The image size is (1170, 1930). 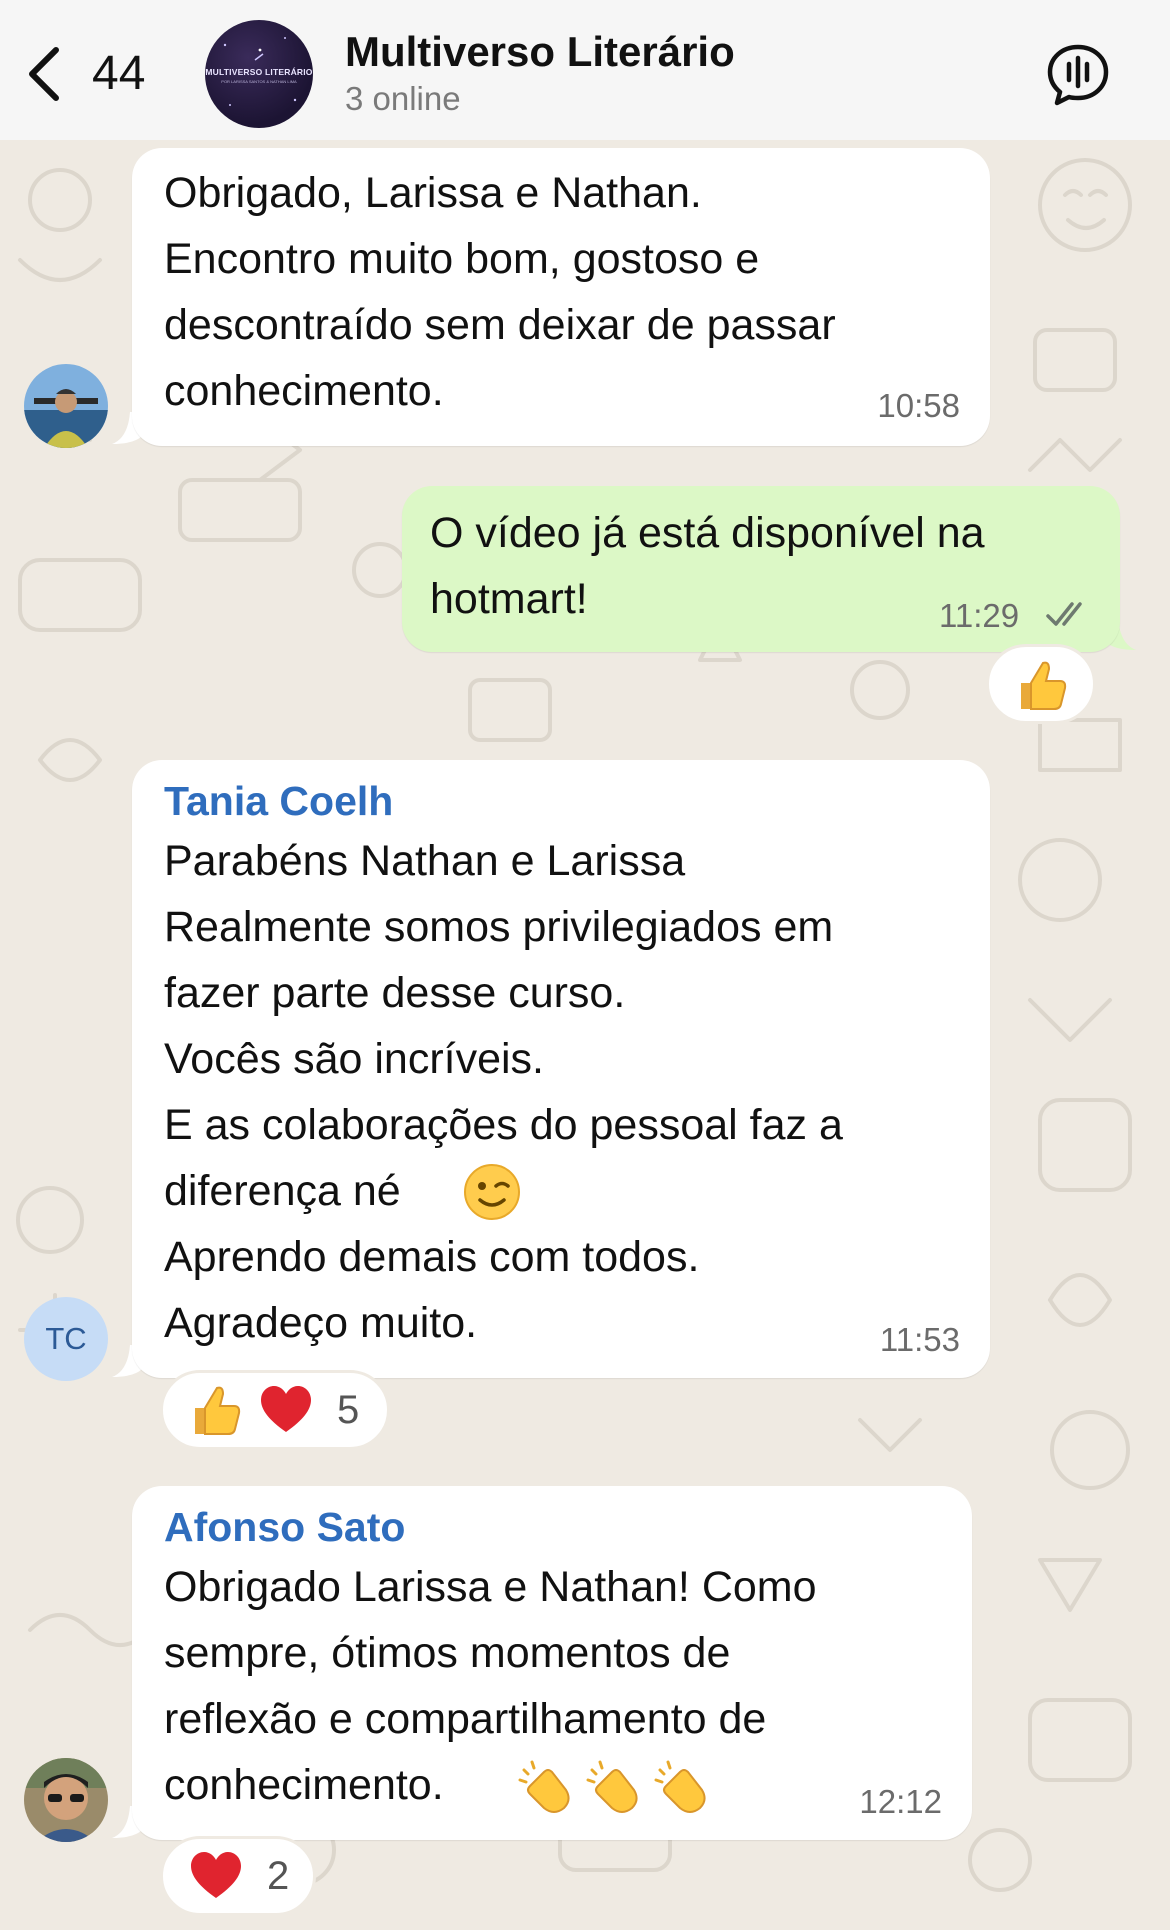 I want to click on reaction-count: 2, so click(x=278, y=1876).